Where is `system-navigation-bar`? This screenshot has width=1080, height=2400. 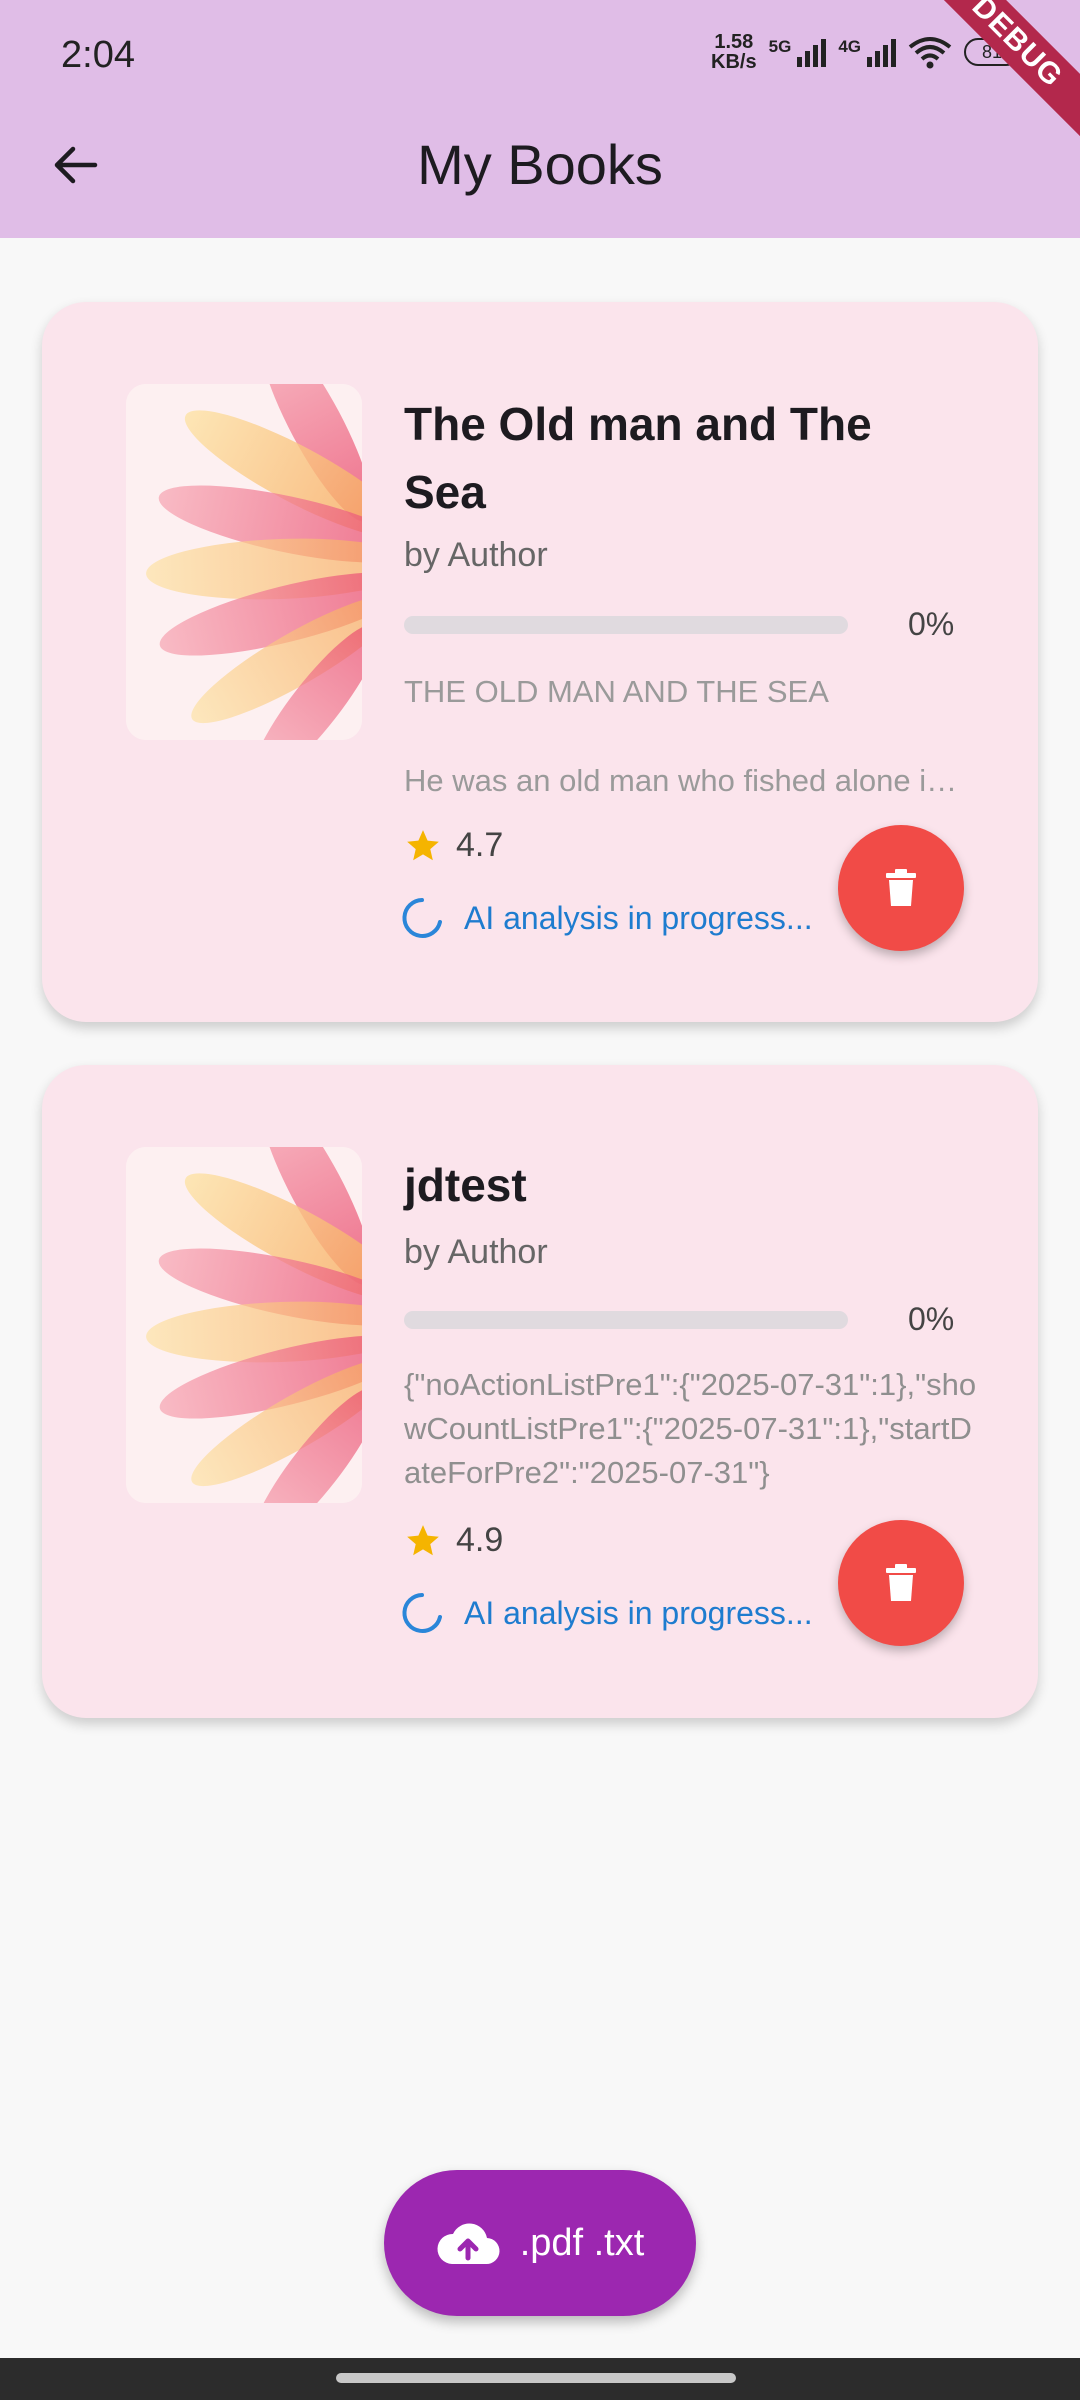
system-navigation-bar is located at coordinates (540, 2379).